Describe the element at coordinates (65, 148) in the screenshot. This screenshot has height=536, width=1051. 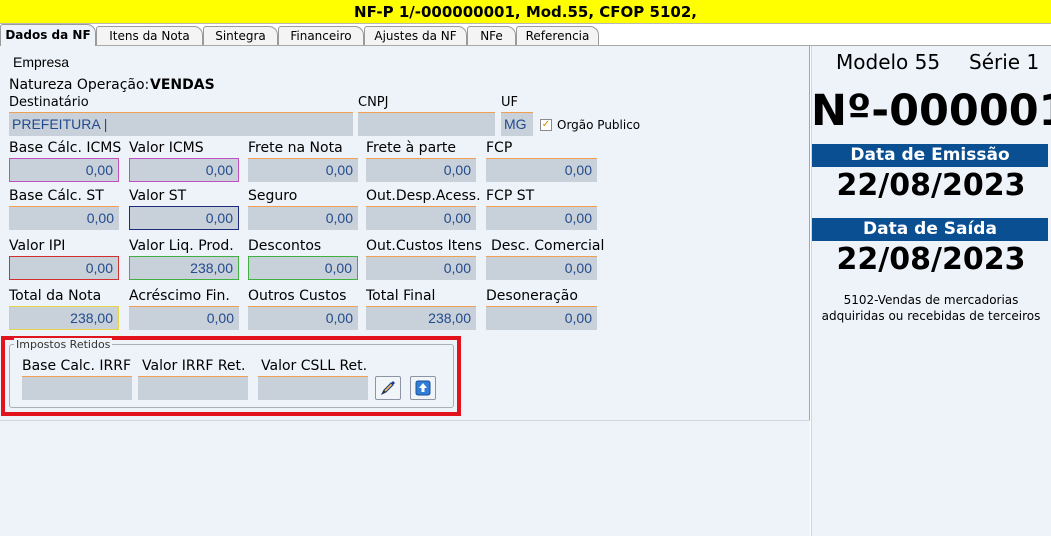
I see `base-icms-label: Base Cálc. ICMS` at that location.